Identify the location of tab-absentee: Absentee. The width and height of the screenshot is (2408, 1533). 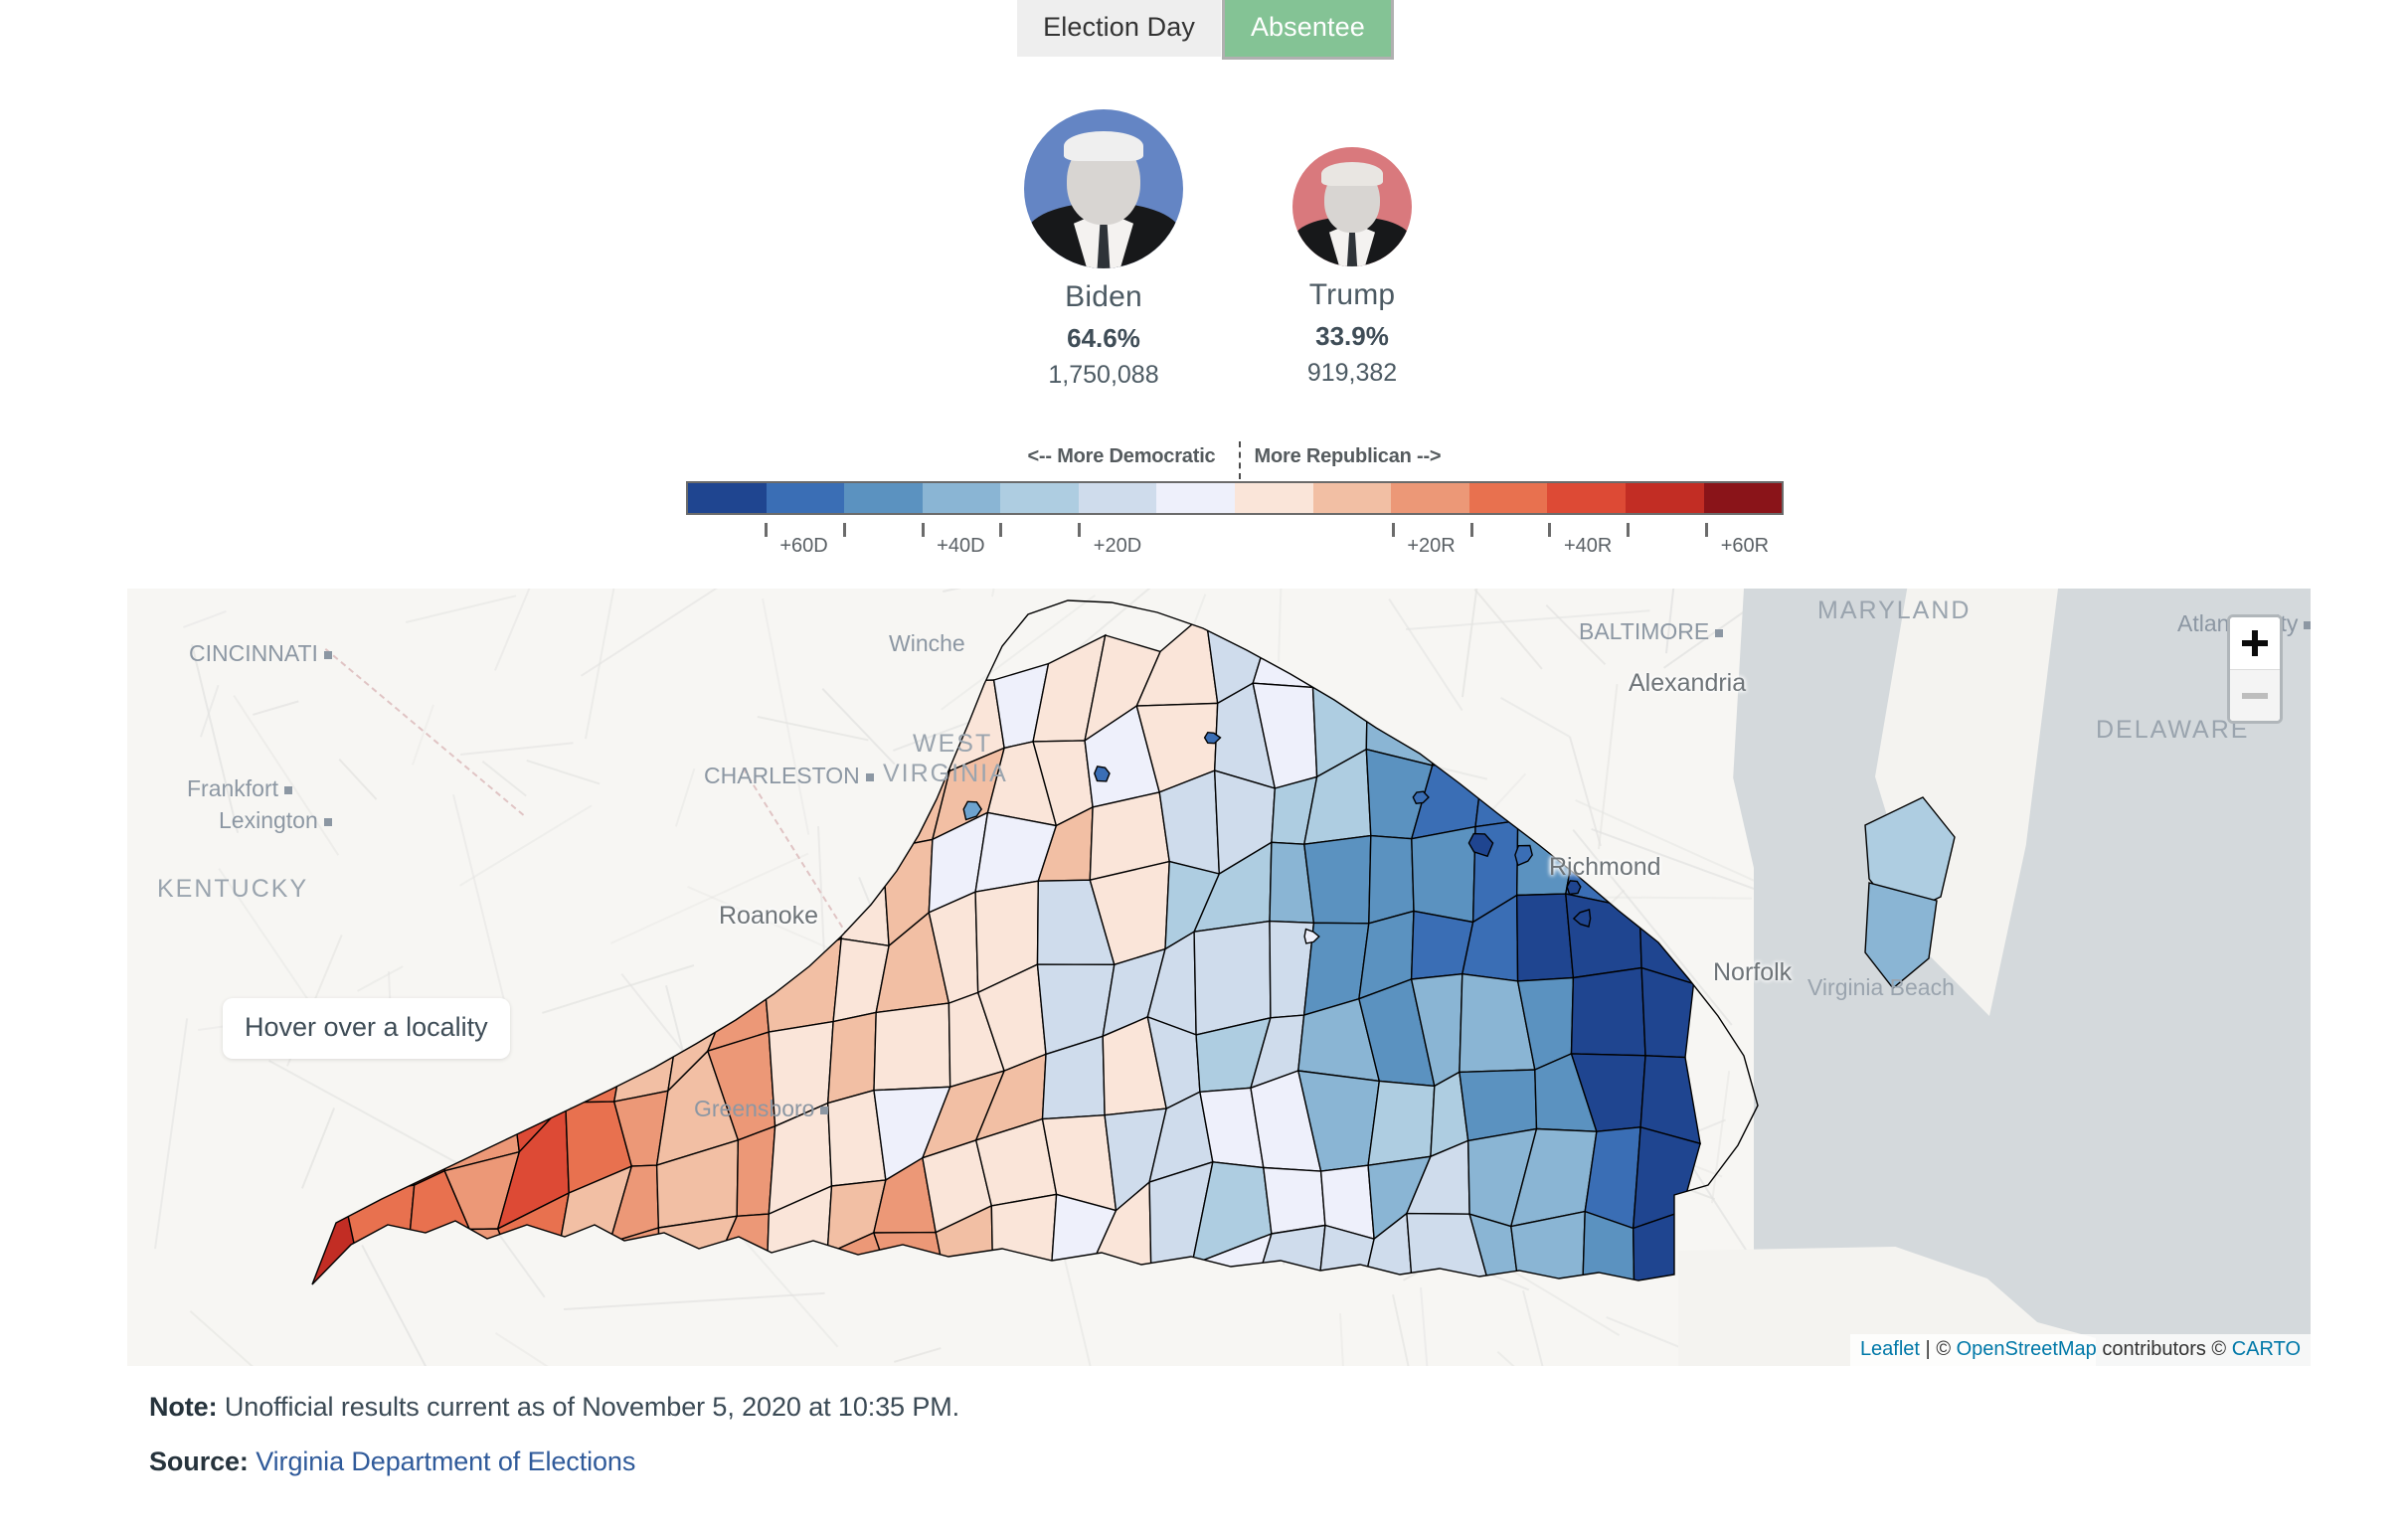
(1307, 30).